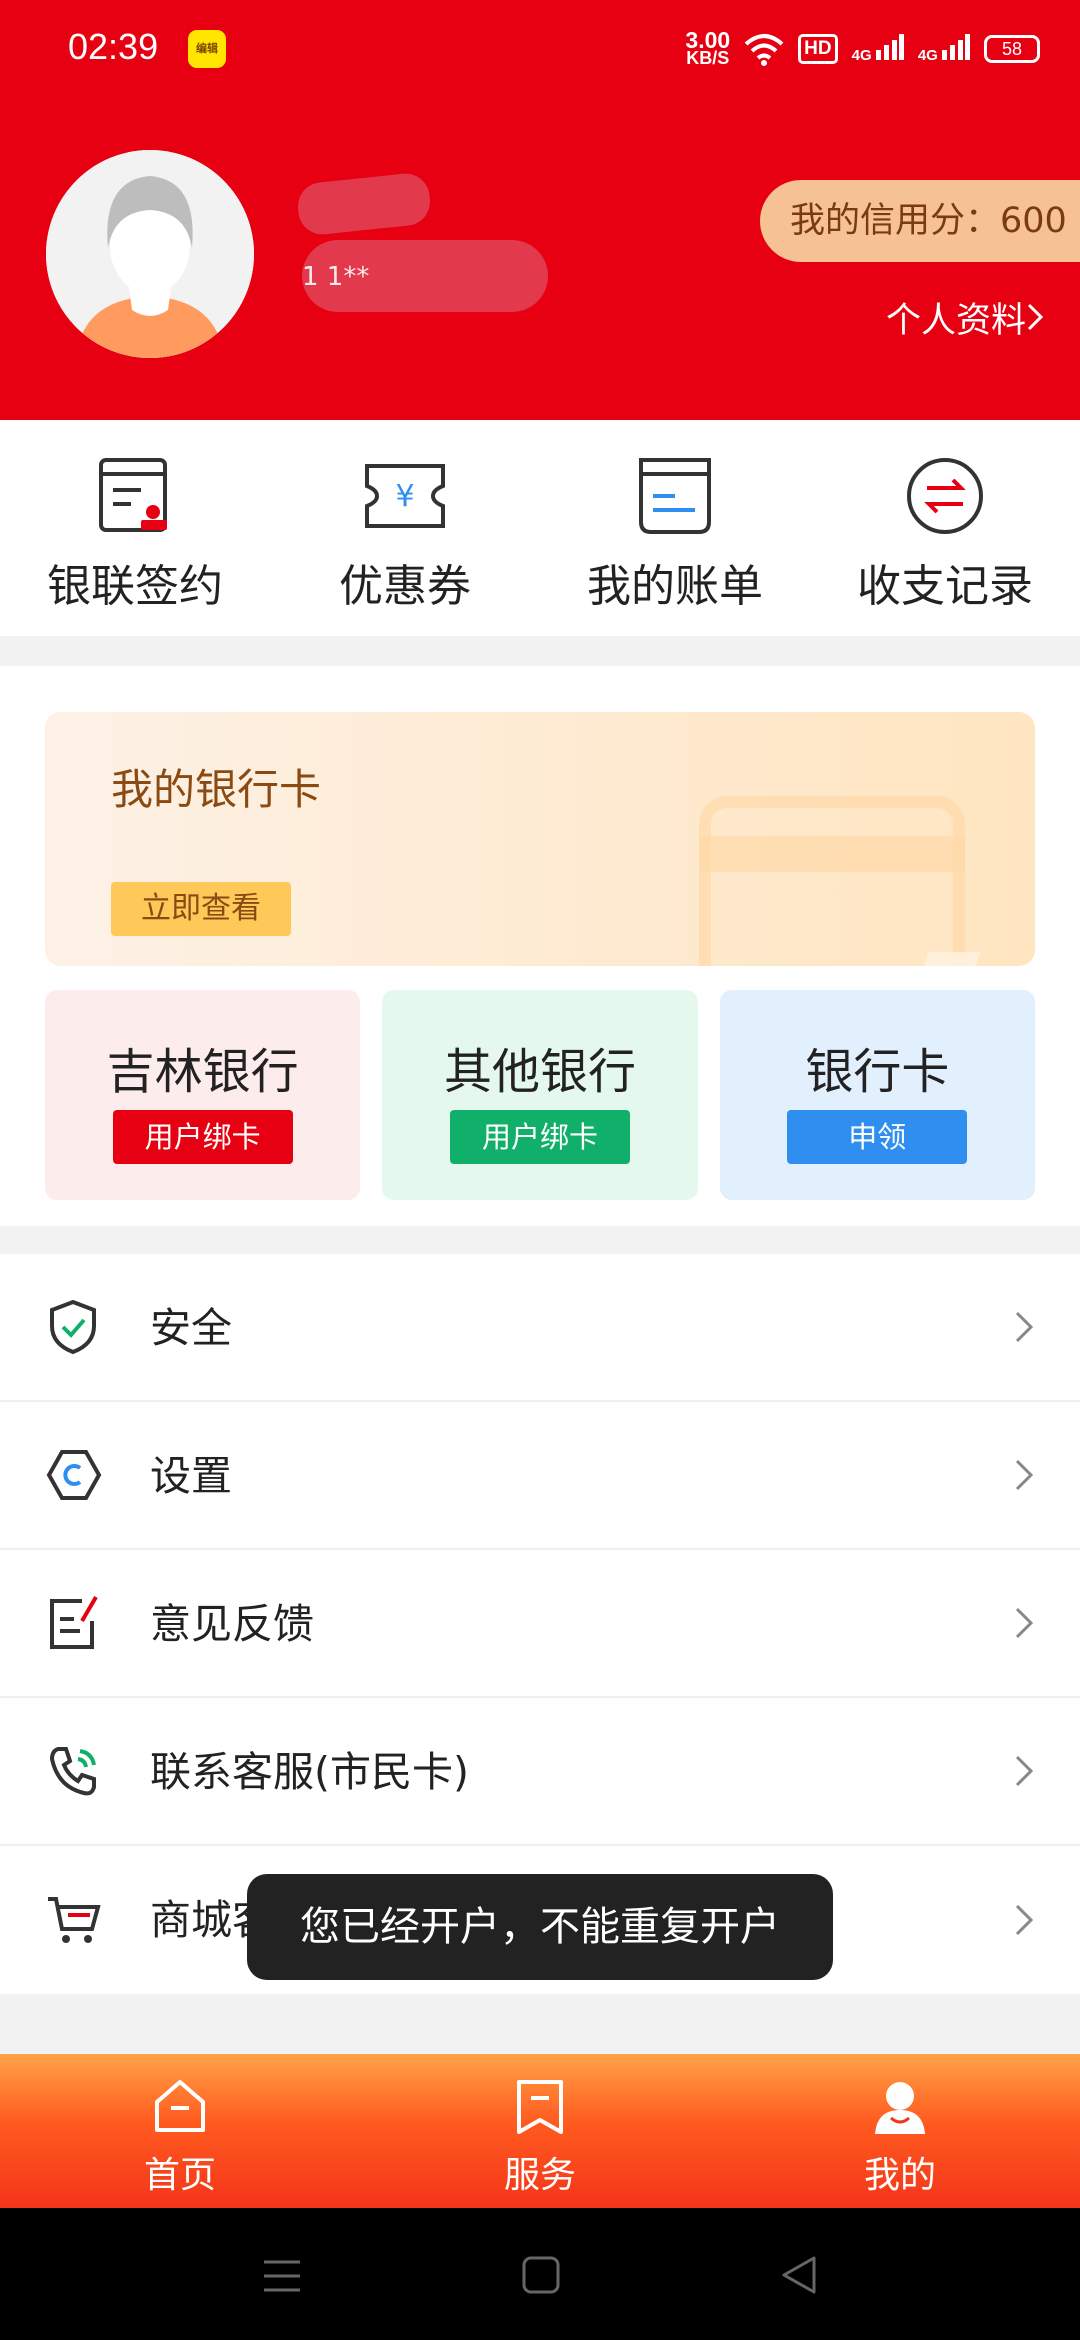 This screenshot has height=2340, width=1080. I want to click on bill-icon, so click(675, 496).